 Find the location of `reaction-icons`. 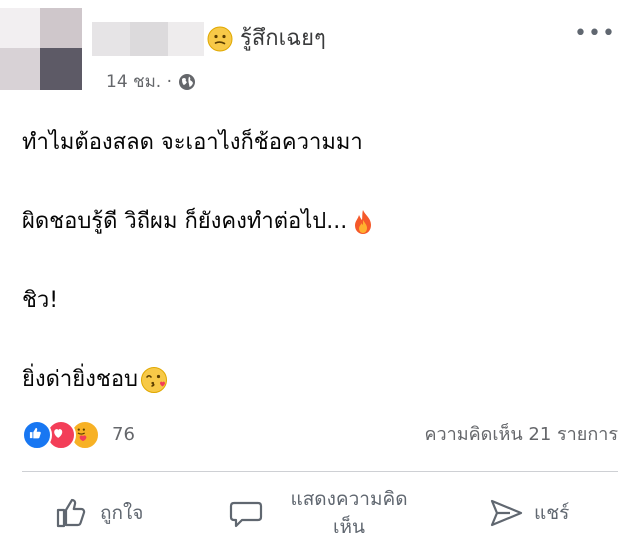

reaction-icons is located at coordinates (61, 435).